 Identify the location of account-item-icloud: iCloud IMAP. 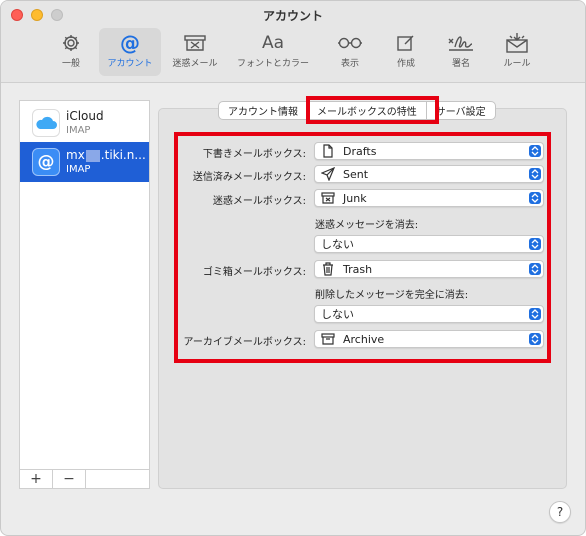
(84, 123).